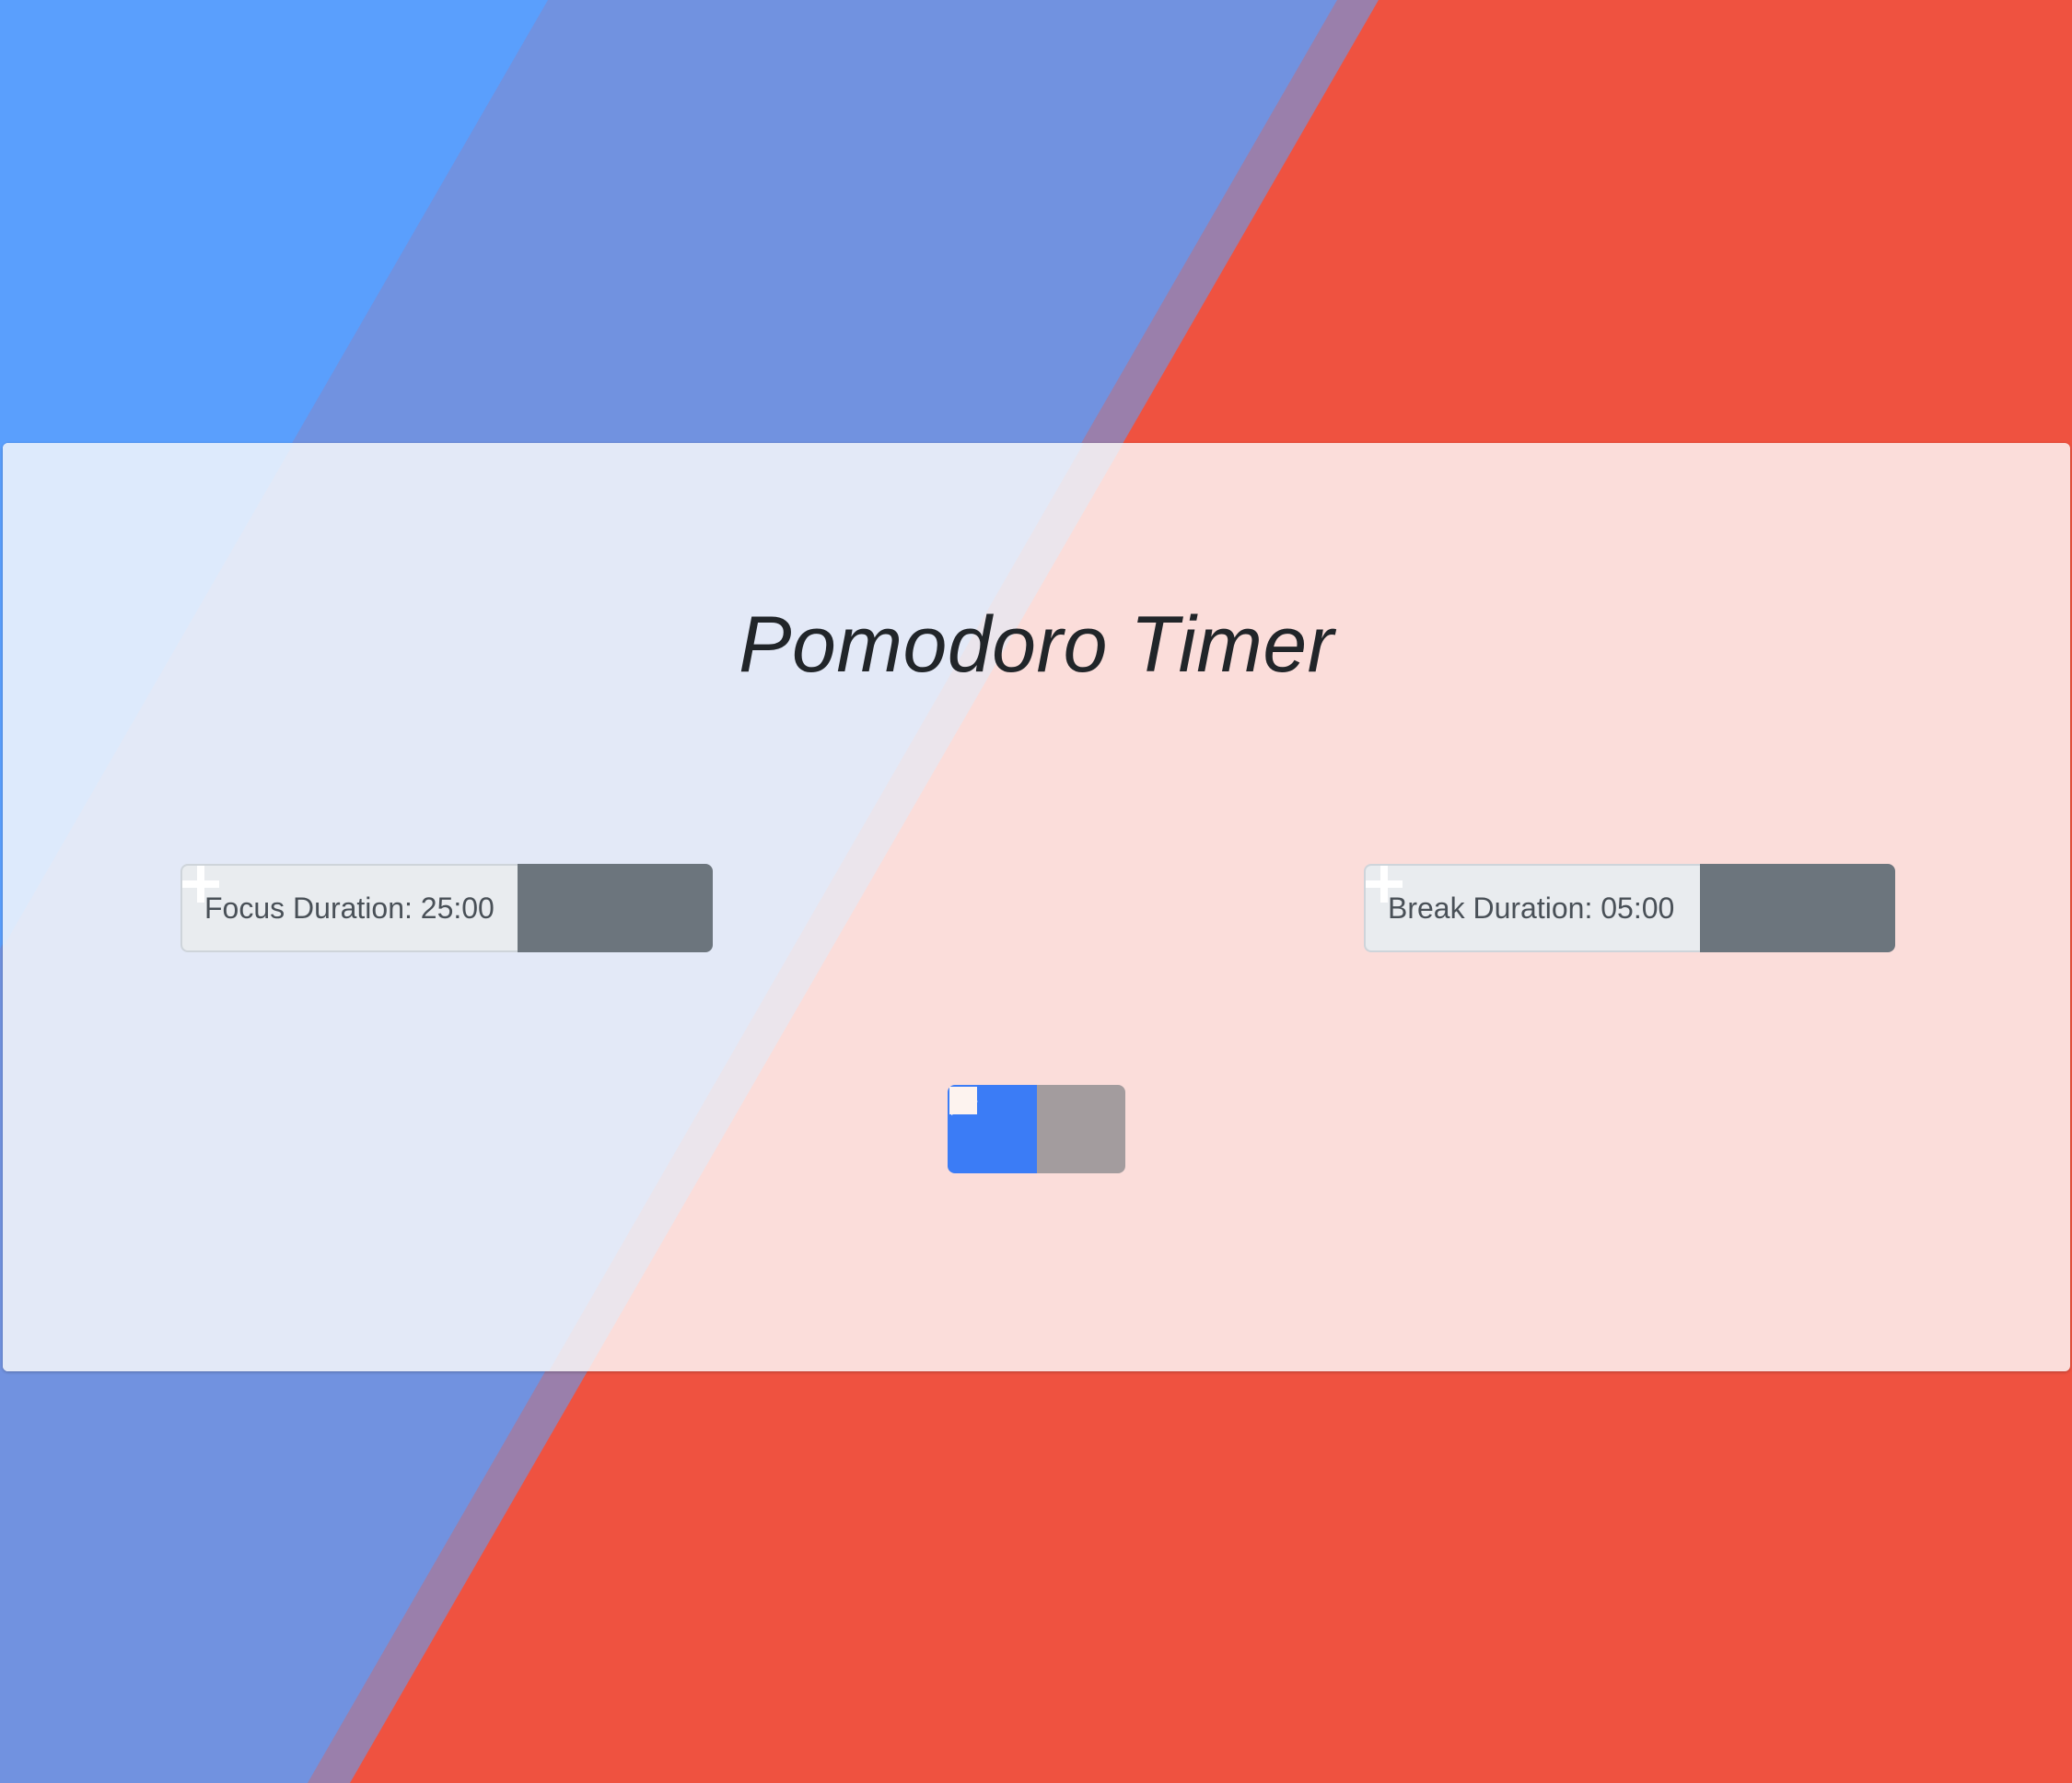 The image size is (2072, 1783). I want to click on focus-decrease-button, so click(398, 908).